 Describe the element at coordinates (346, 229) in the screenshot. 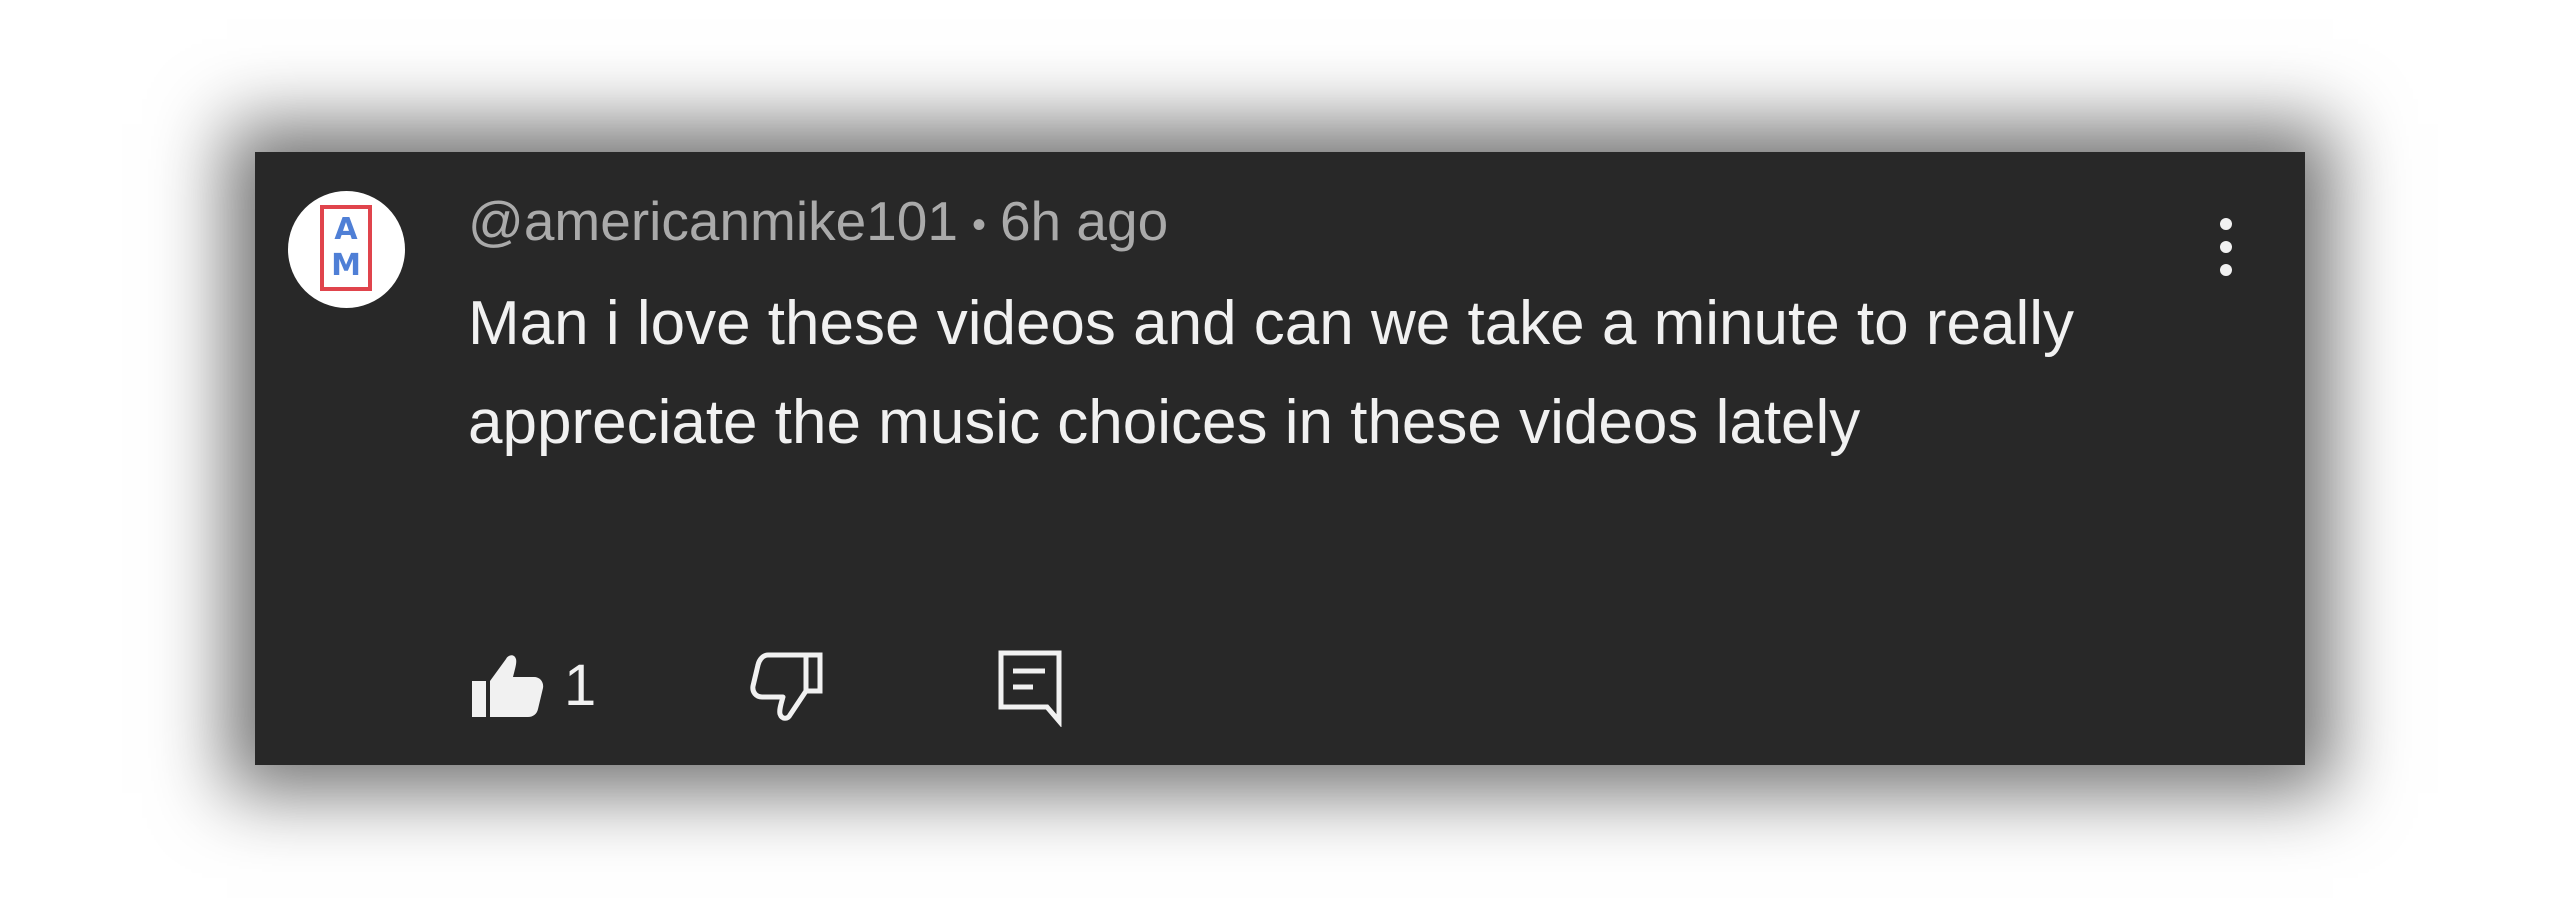

I see `avatar-letter-top: A` at that location.